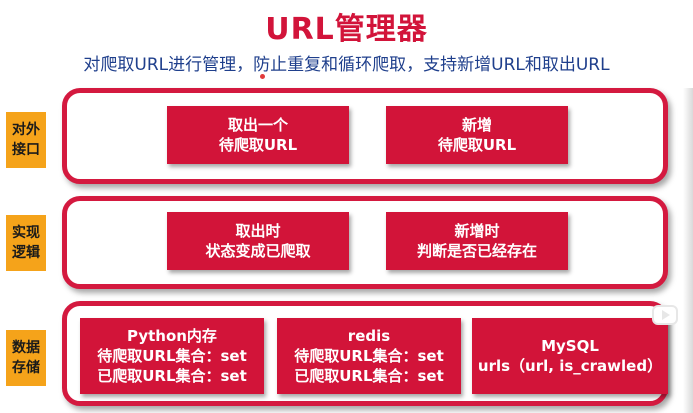 Image resolution: width=693 pixels, height=413 pixels. Describe the element at coordinates (570, 366) in the screenshot. I see `box-line: urls（url, is_crawled）` at that location.